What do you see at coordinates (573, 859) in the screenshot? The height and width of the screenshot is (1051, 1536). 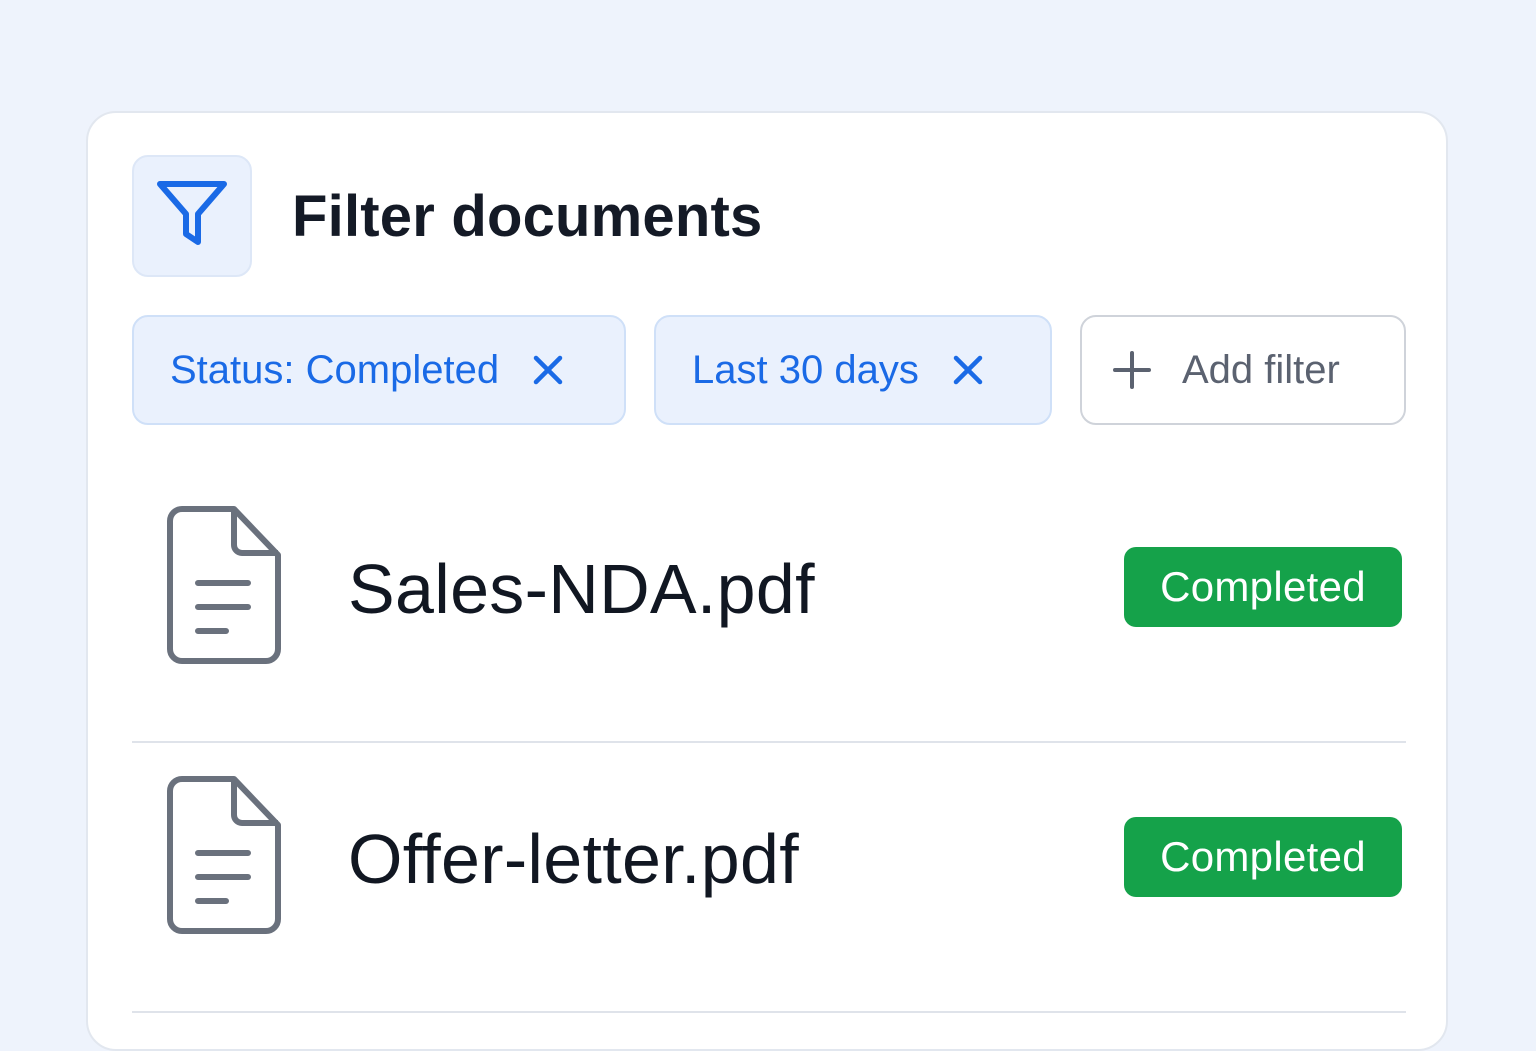 I see `document-name: Offer-letter.pdf` at bounding box center [573, 859].